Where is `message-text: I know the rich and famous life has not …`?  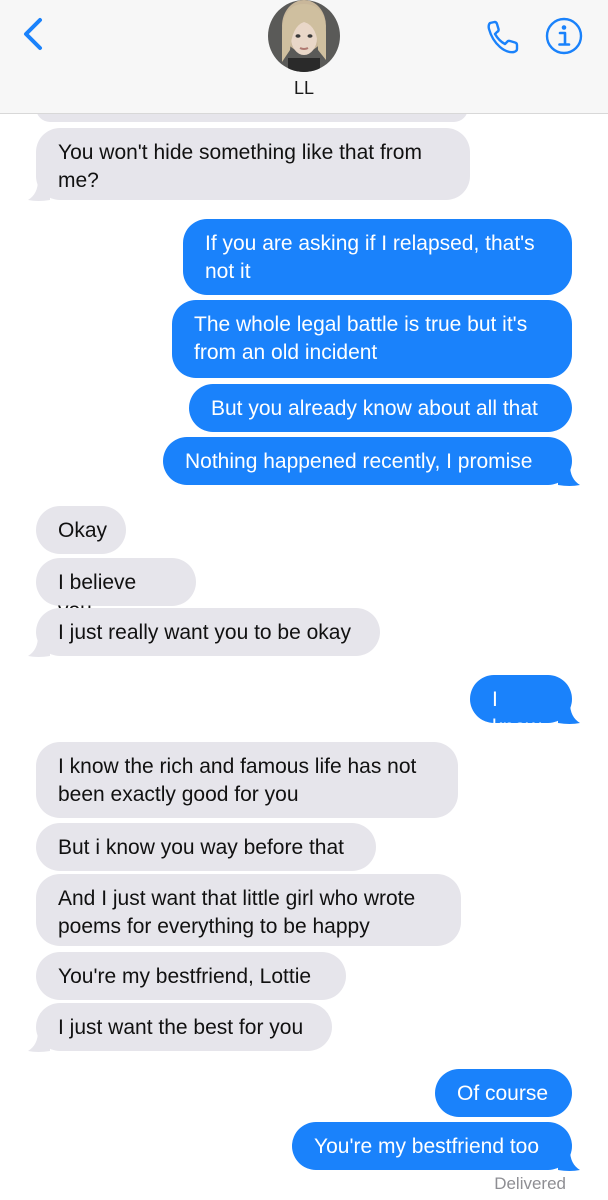 message-text: I know the rich and famous life has not … is located at coordinates (237, 780).